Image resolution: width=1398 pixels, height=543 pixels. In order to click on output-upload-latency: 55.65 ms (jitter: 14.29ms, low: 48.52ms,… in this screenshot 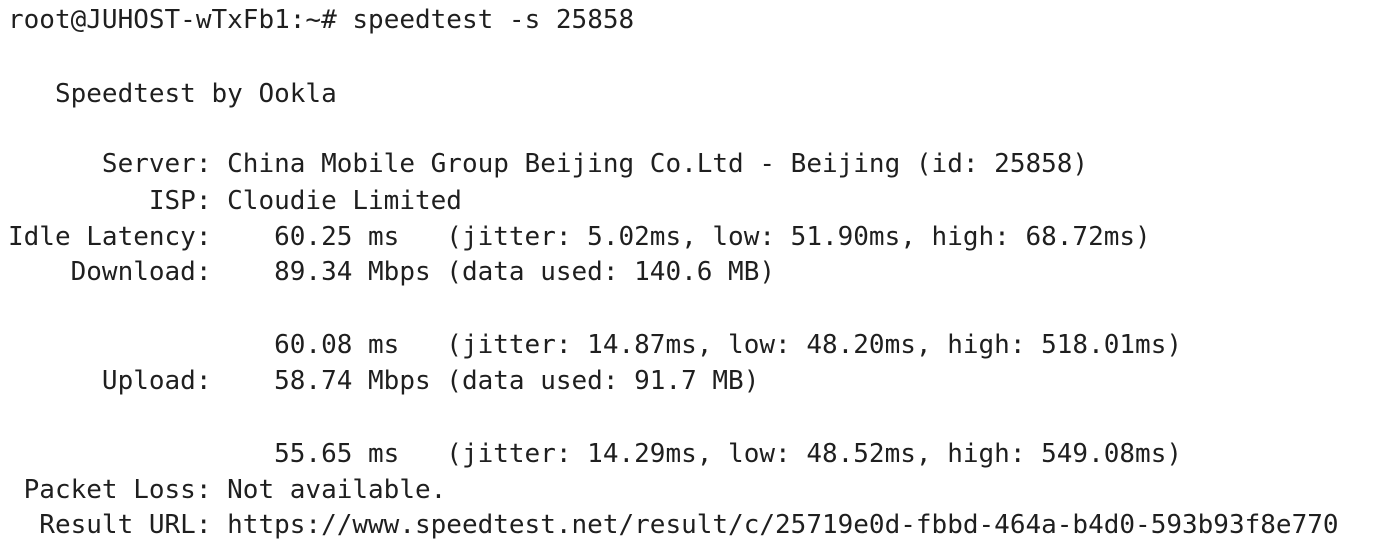, I will do `click(595, 454)`.